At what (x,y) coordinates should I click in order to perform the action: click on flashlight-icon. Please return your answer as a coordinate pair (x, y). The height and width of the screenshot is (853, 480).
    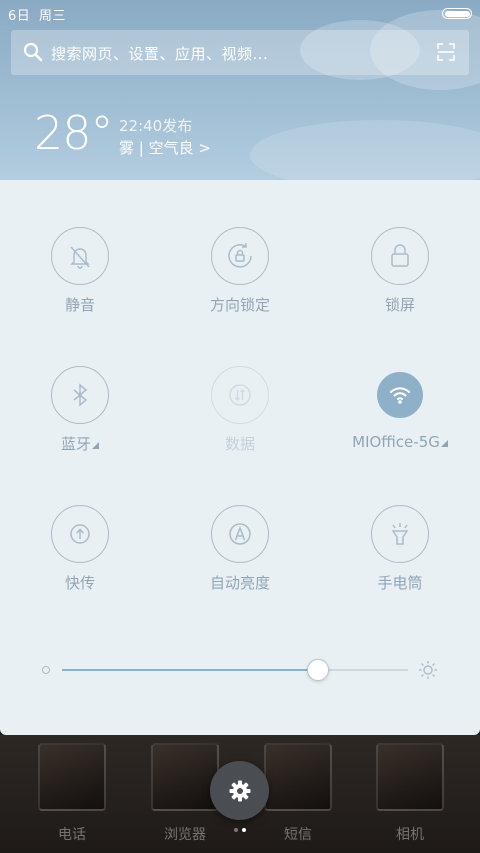
    Looking at the image, I should click on (400, 534).